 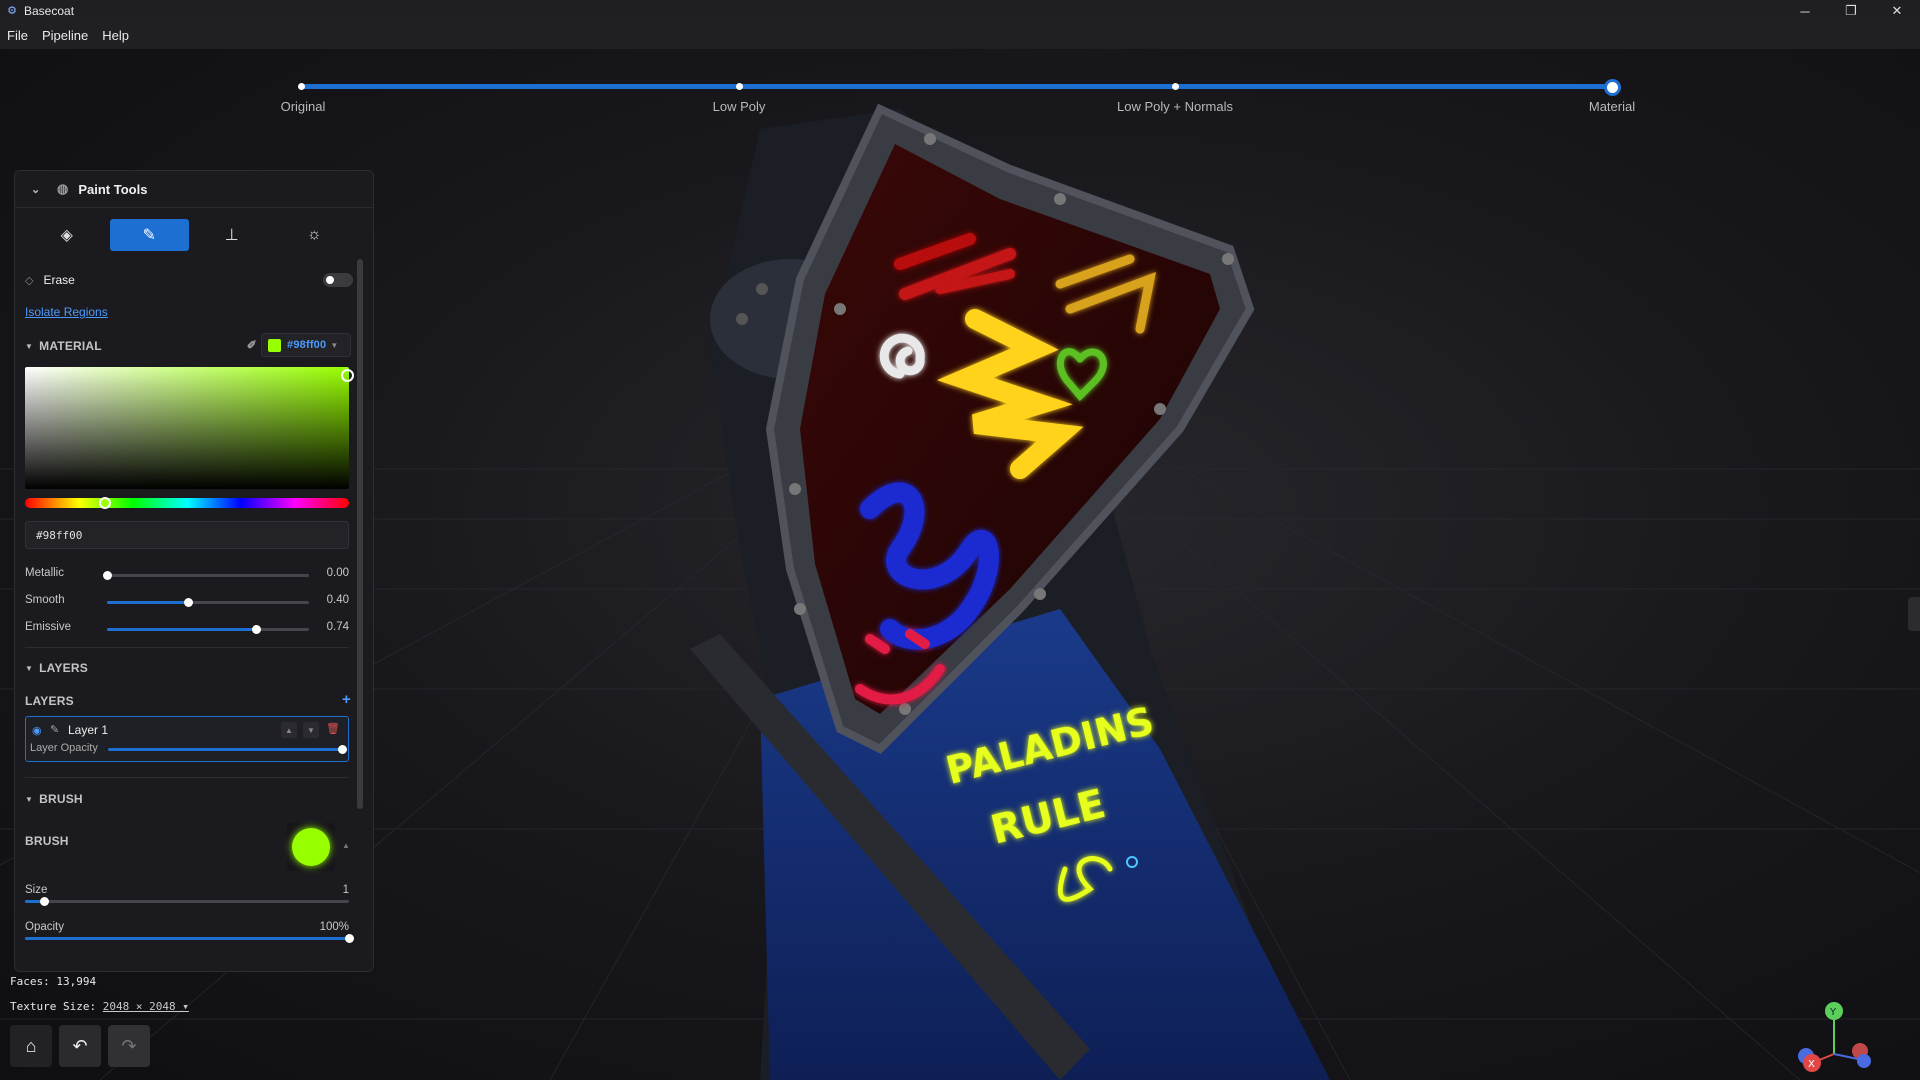 What do you see at coordinates (337, 573) in the screenshot?
I see `metallic-value: 0.00` at bounding box center [337, 573].